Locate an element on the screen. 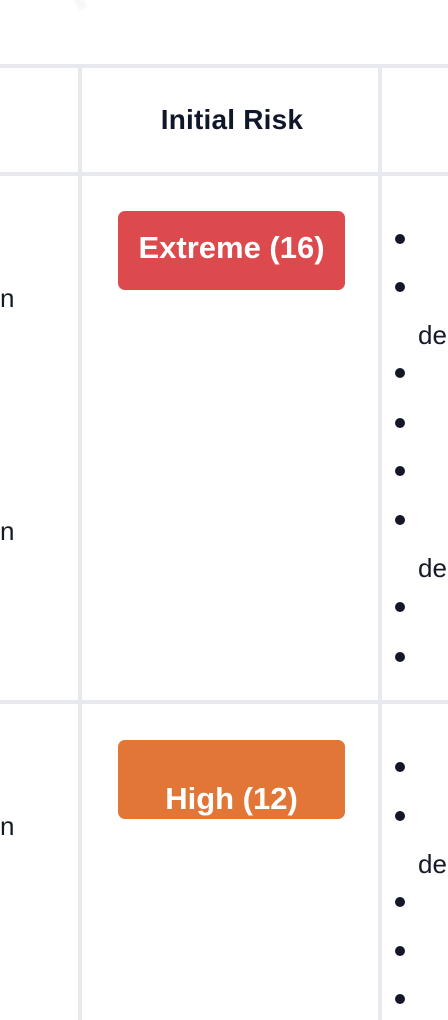  column-divider-right is located at coordinates (380, 542).